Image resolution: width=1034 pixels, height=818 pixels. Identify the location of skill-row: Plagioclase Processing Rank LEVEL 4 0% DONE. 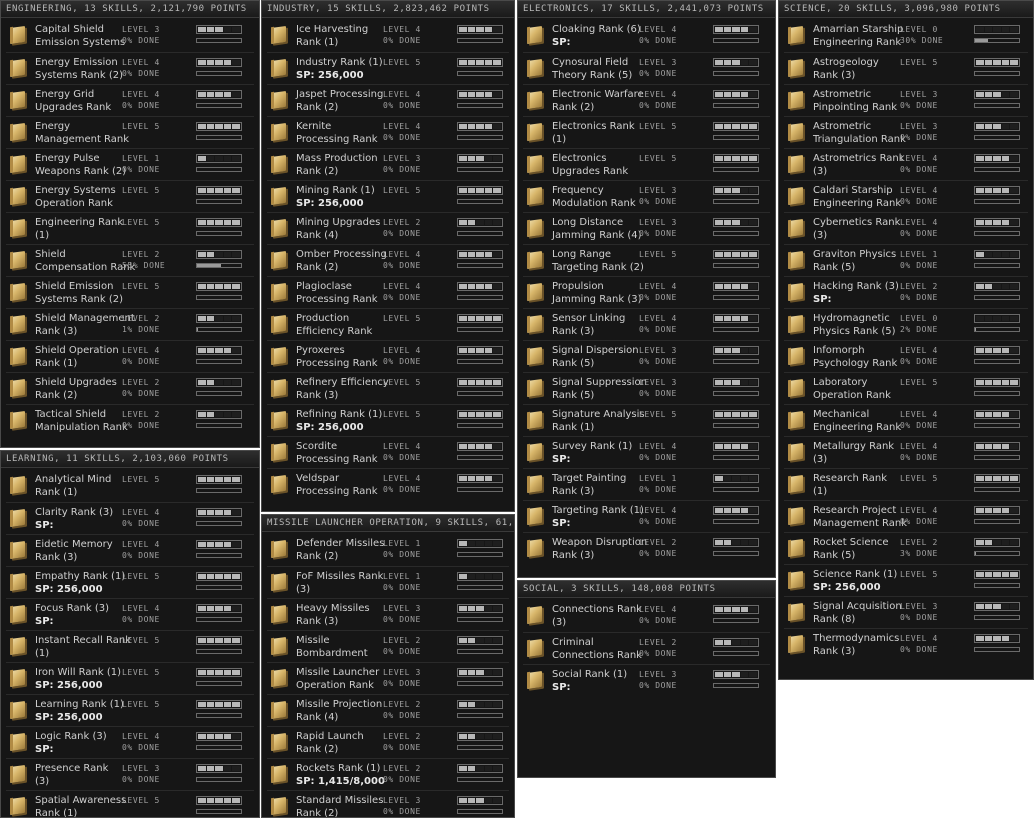
(388, 292).